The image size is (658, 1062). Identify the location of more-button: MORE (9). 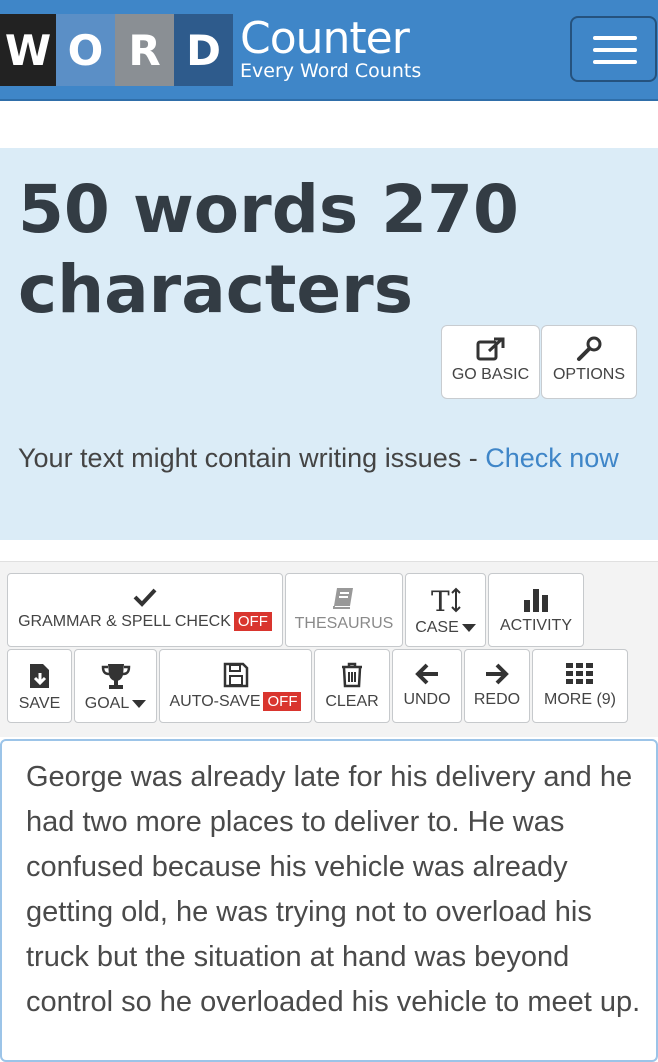
(580, 686).